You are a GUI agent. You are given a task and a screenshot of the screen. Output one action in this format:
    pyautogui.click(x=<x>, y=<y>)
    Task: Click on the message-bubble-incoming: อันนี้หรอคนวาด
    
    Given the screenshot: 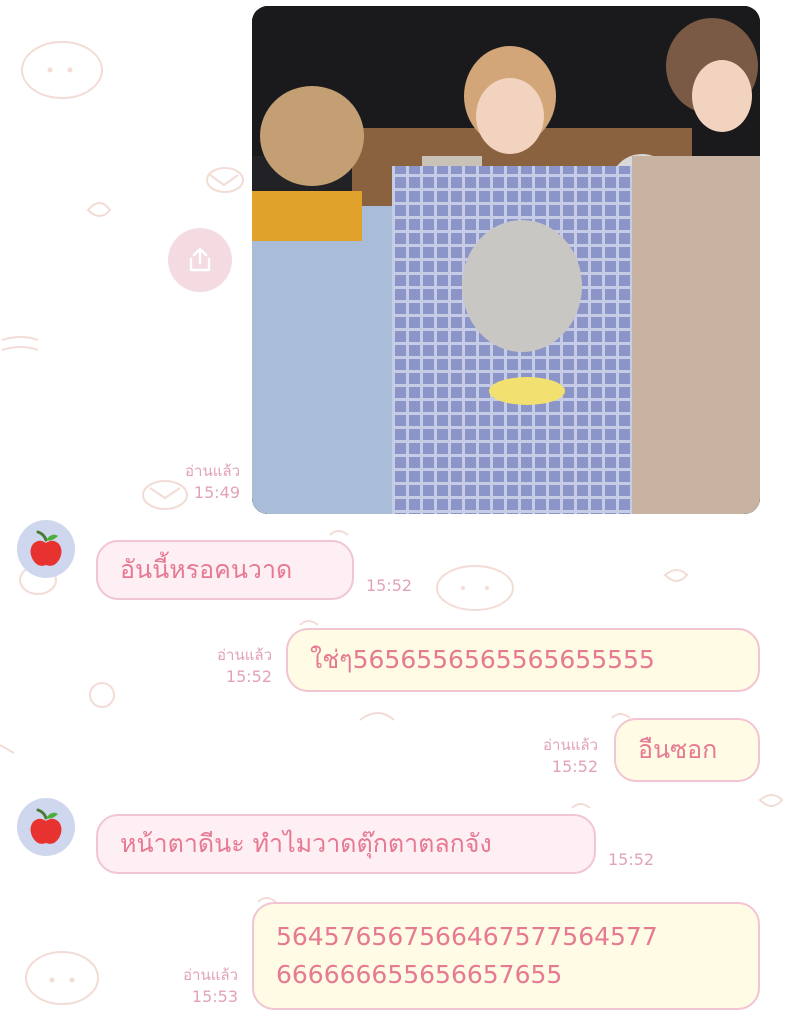 What is the action you would take?
    pyautogui.click(x=225, y=570)
    